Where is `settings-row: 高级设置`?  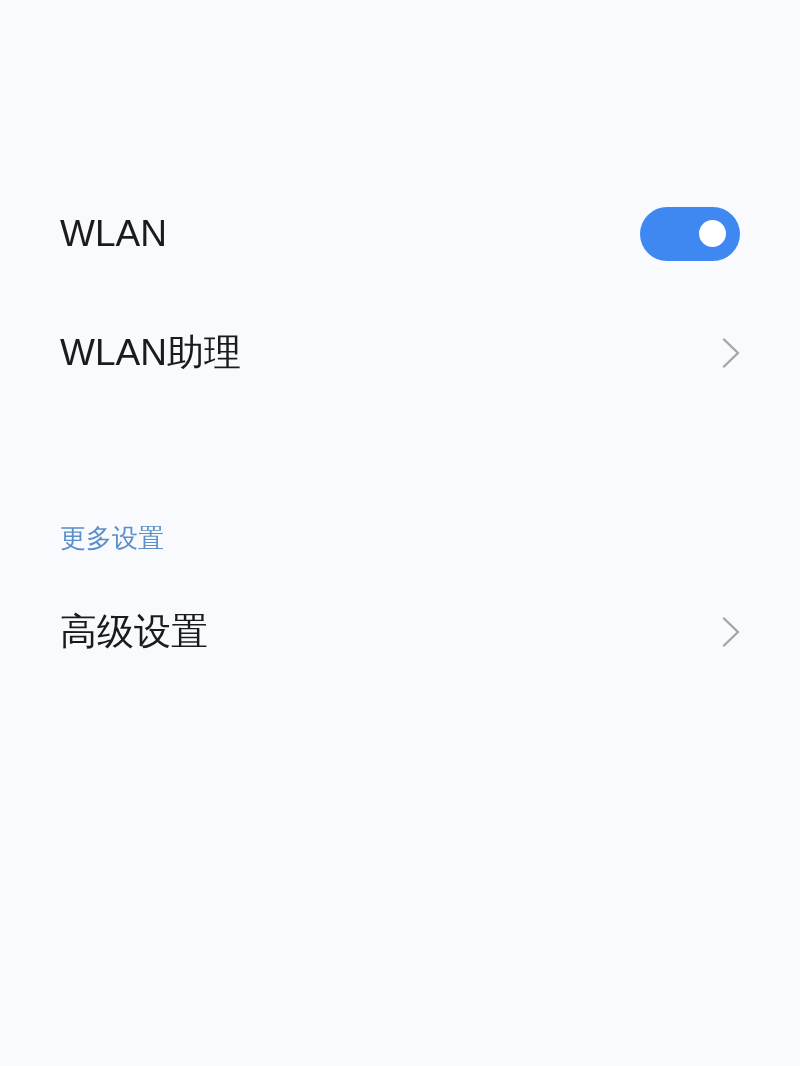
settings-row: 高级设置 is located at coordinates (400, 631).